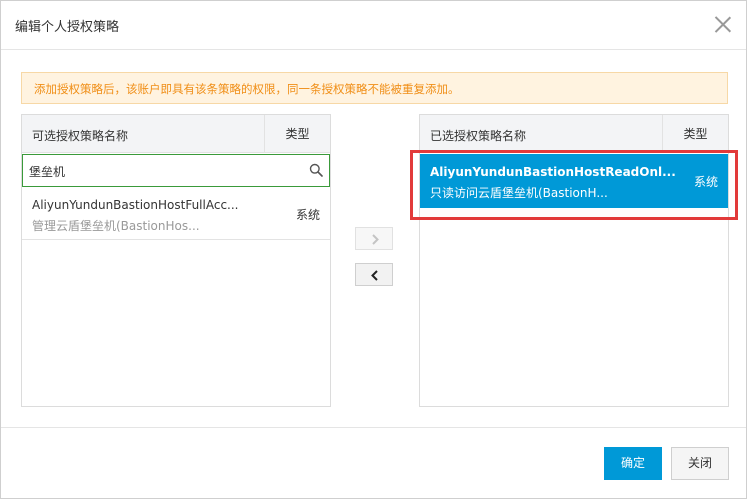  I want to click on confirm-button: 确定, so click(633, 463).